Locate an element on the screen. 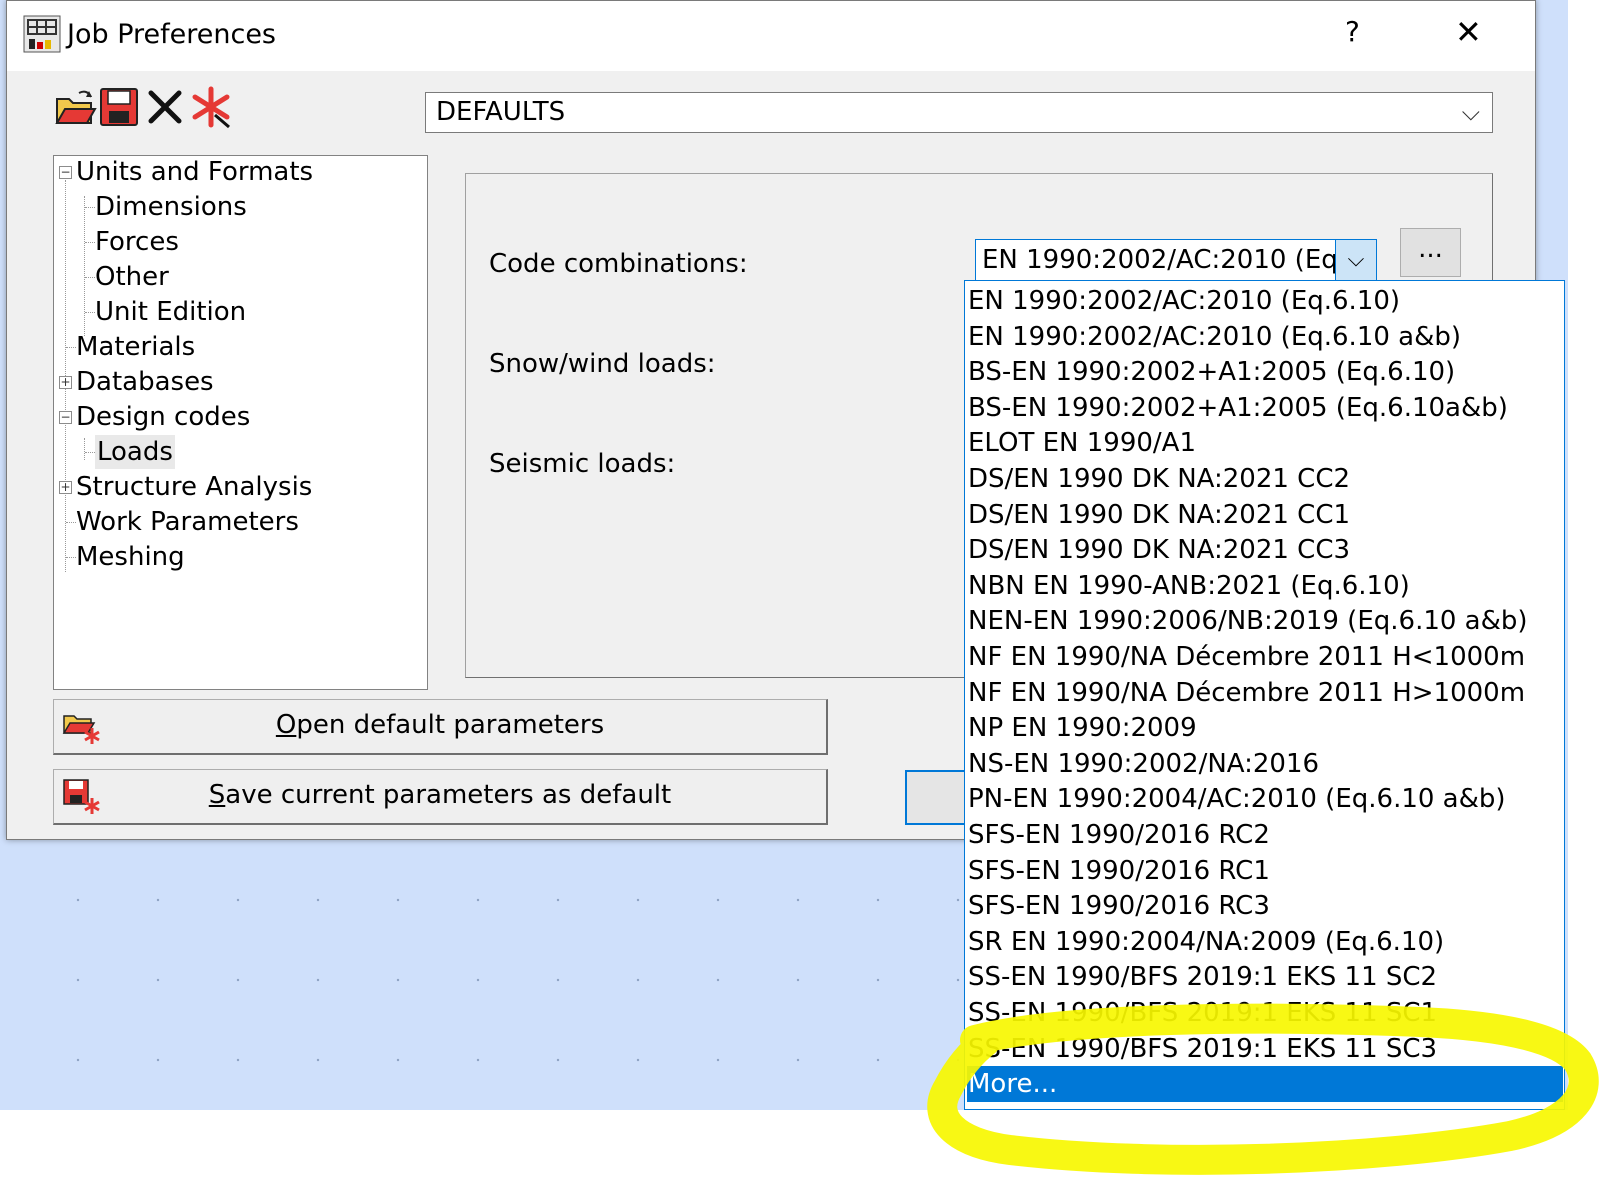  open-folder-icon is located at coordinates (75, 107).